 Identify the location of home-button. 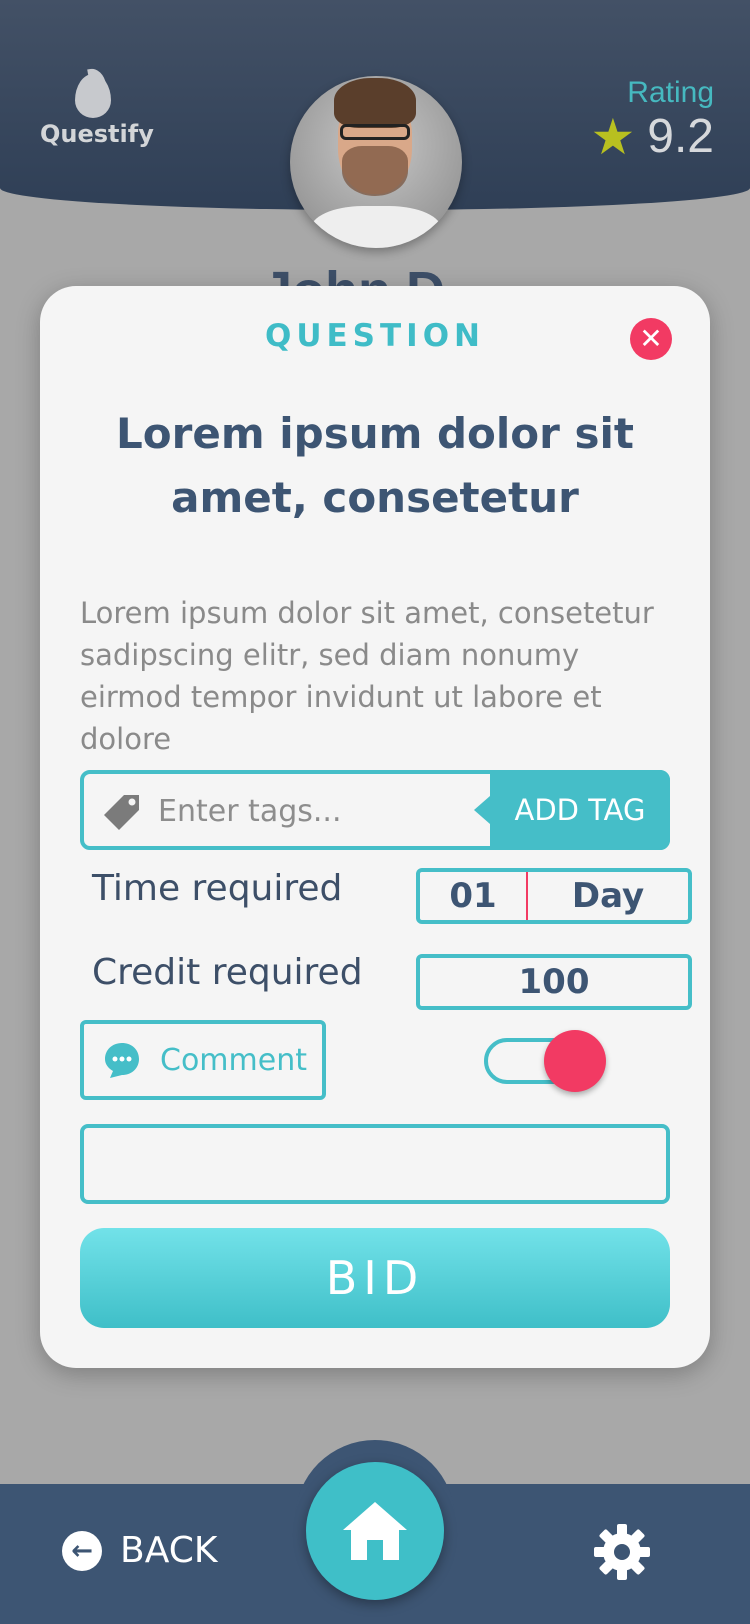
(375, 1531).